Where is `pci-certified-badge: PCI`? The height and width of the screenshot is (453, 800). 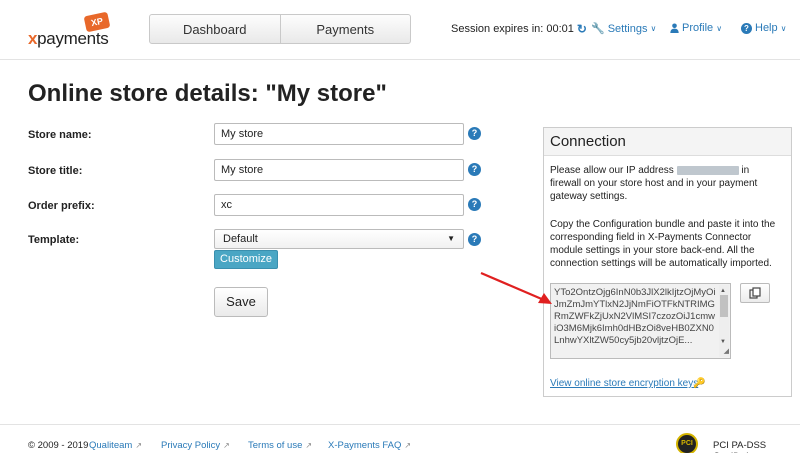 pci-certified-badge: PCI is located at coordinates (687, 443).